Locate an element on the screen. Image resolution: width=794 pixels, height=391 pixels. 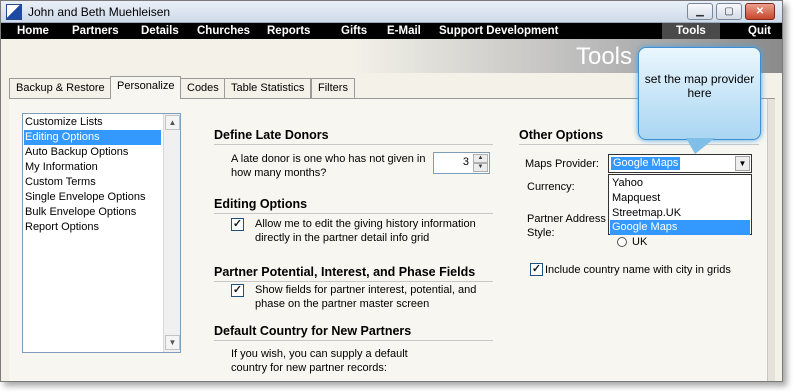
show-fields-checkbox: ✓ is located at coordinates (237, 290).